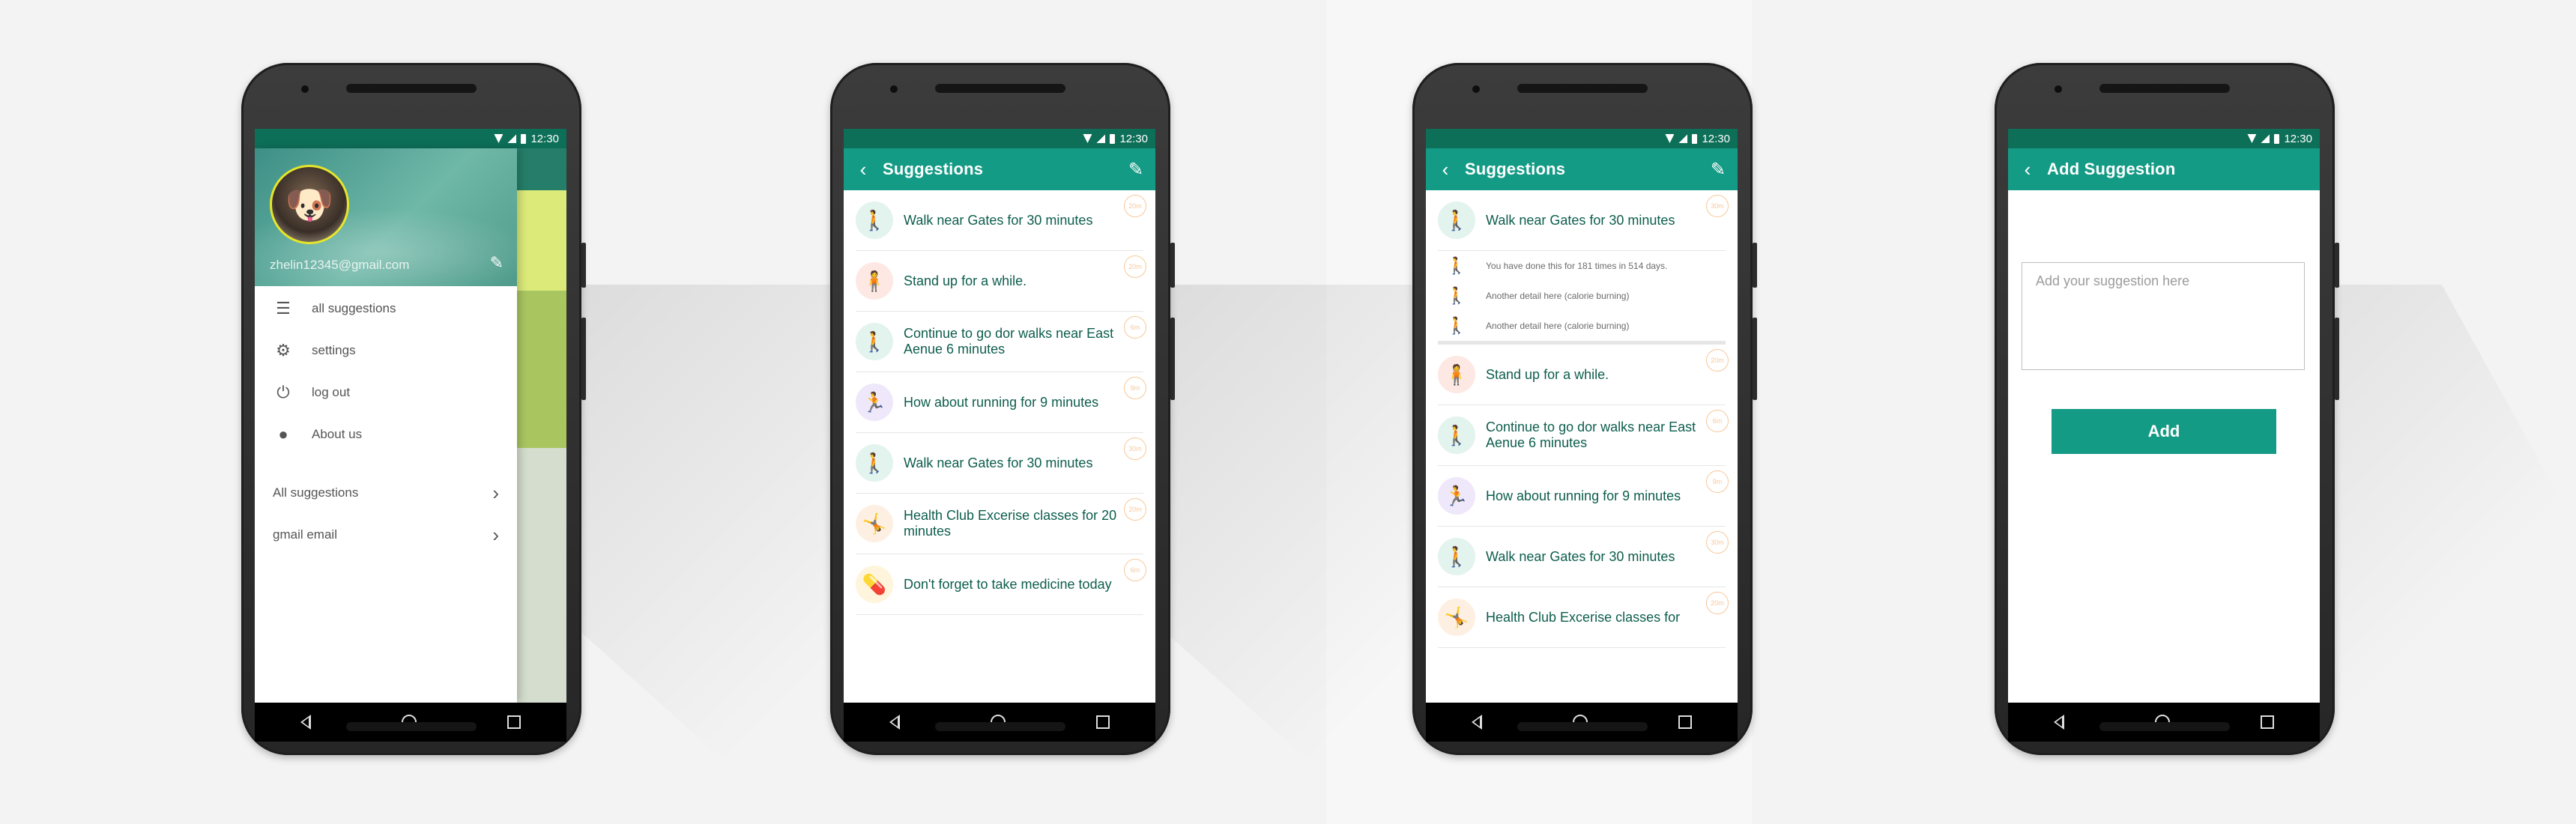 This screenshot has height=824, width=2576. What do you see at coordinates (283, 309) in the screenshot?
I see `list-icon: ☰` at bounding box center [283, 309].